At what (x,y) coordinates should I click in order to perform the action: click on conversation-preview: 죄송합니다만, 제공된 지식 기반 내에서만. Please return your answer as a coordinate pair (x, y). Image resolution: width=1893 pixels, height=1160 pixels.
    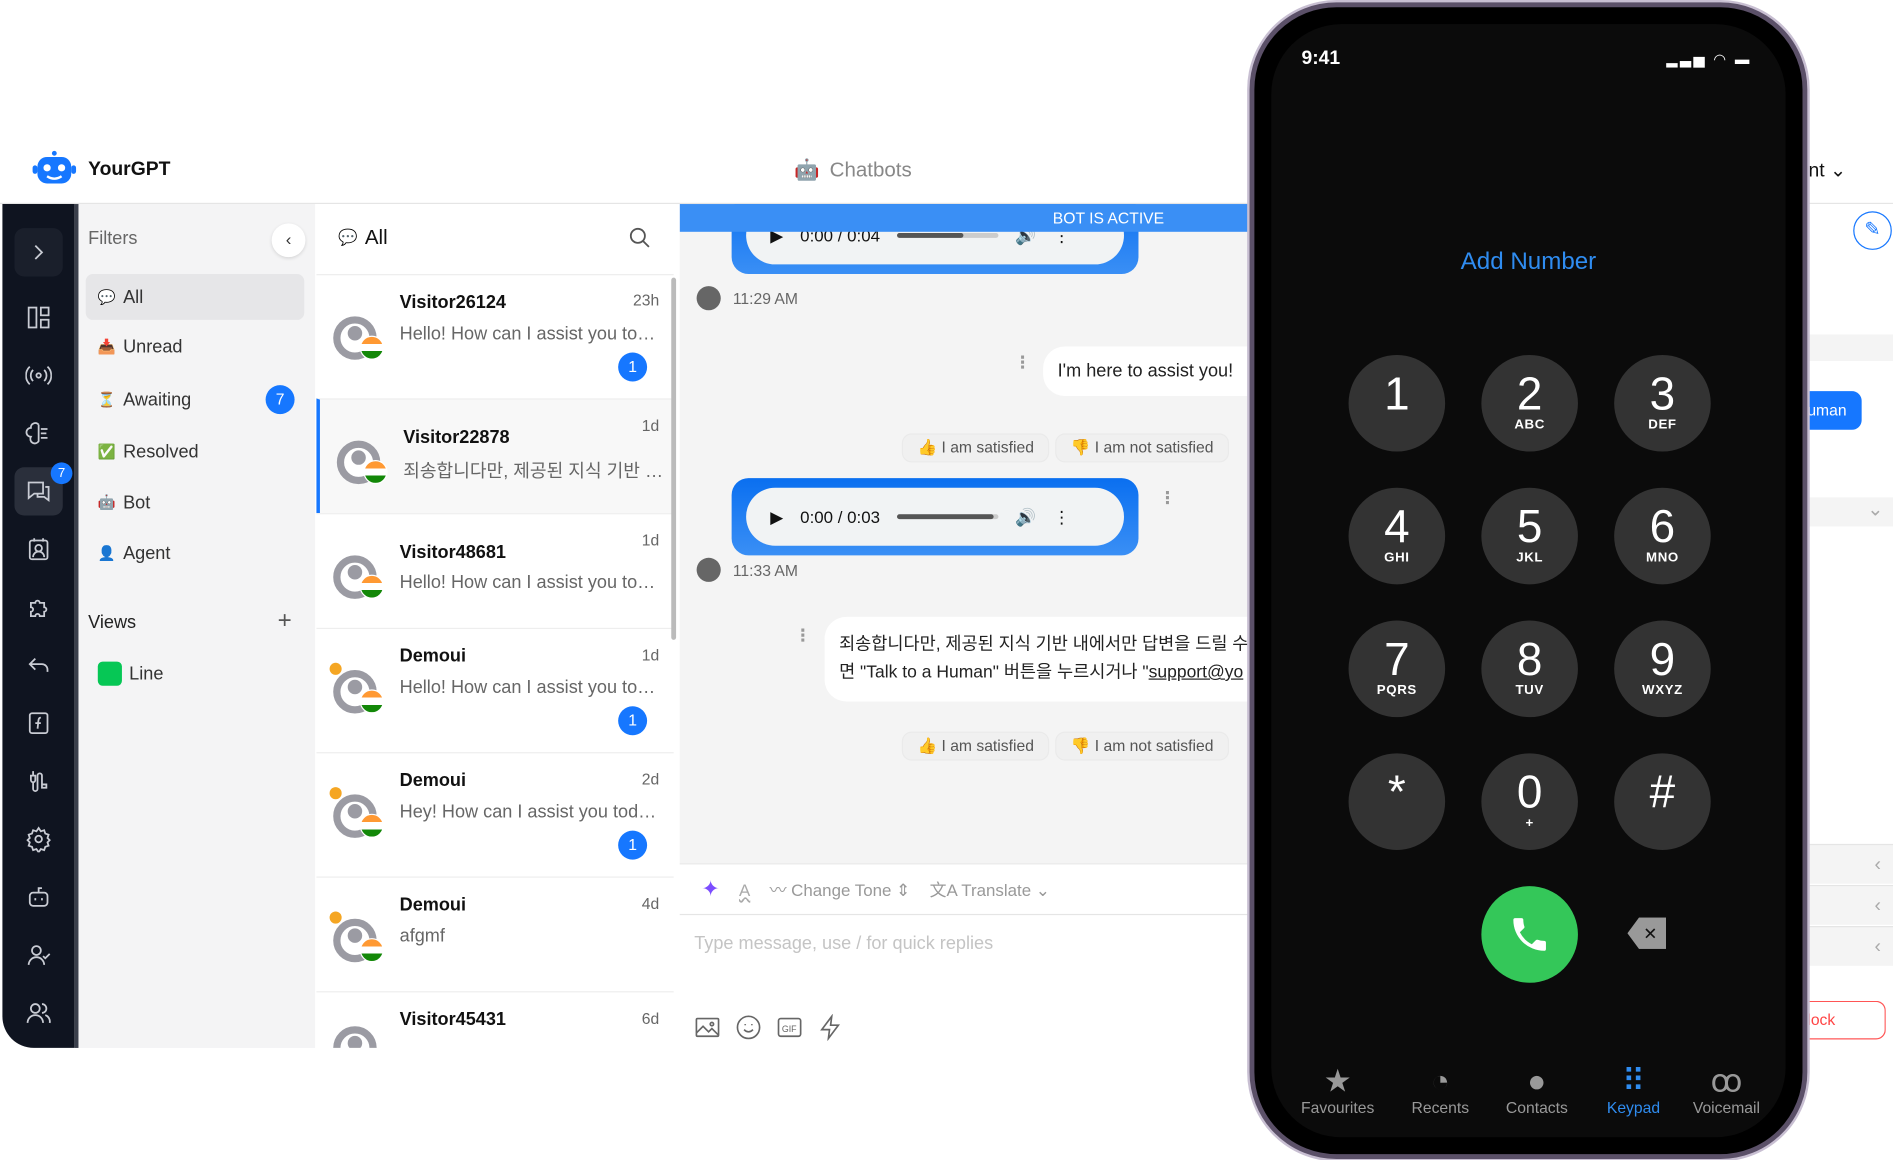
    Looking at the image, I should click on (533, 471).